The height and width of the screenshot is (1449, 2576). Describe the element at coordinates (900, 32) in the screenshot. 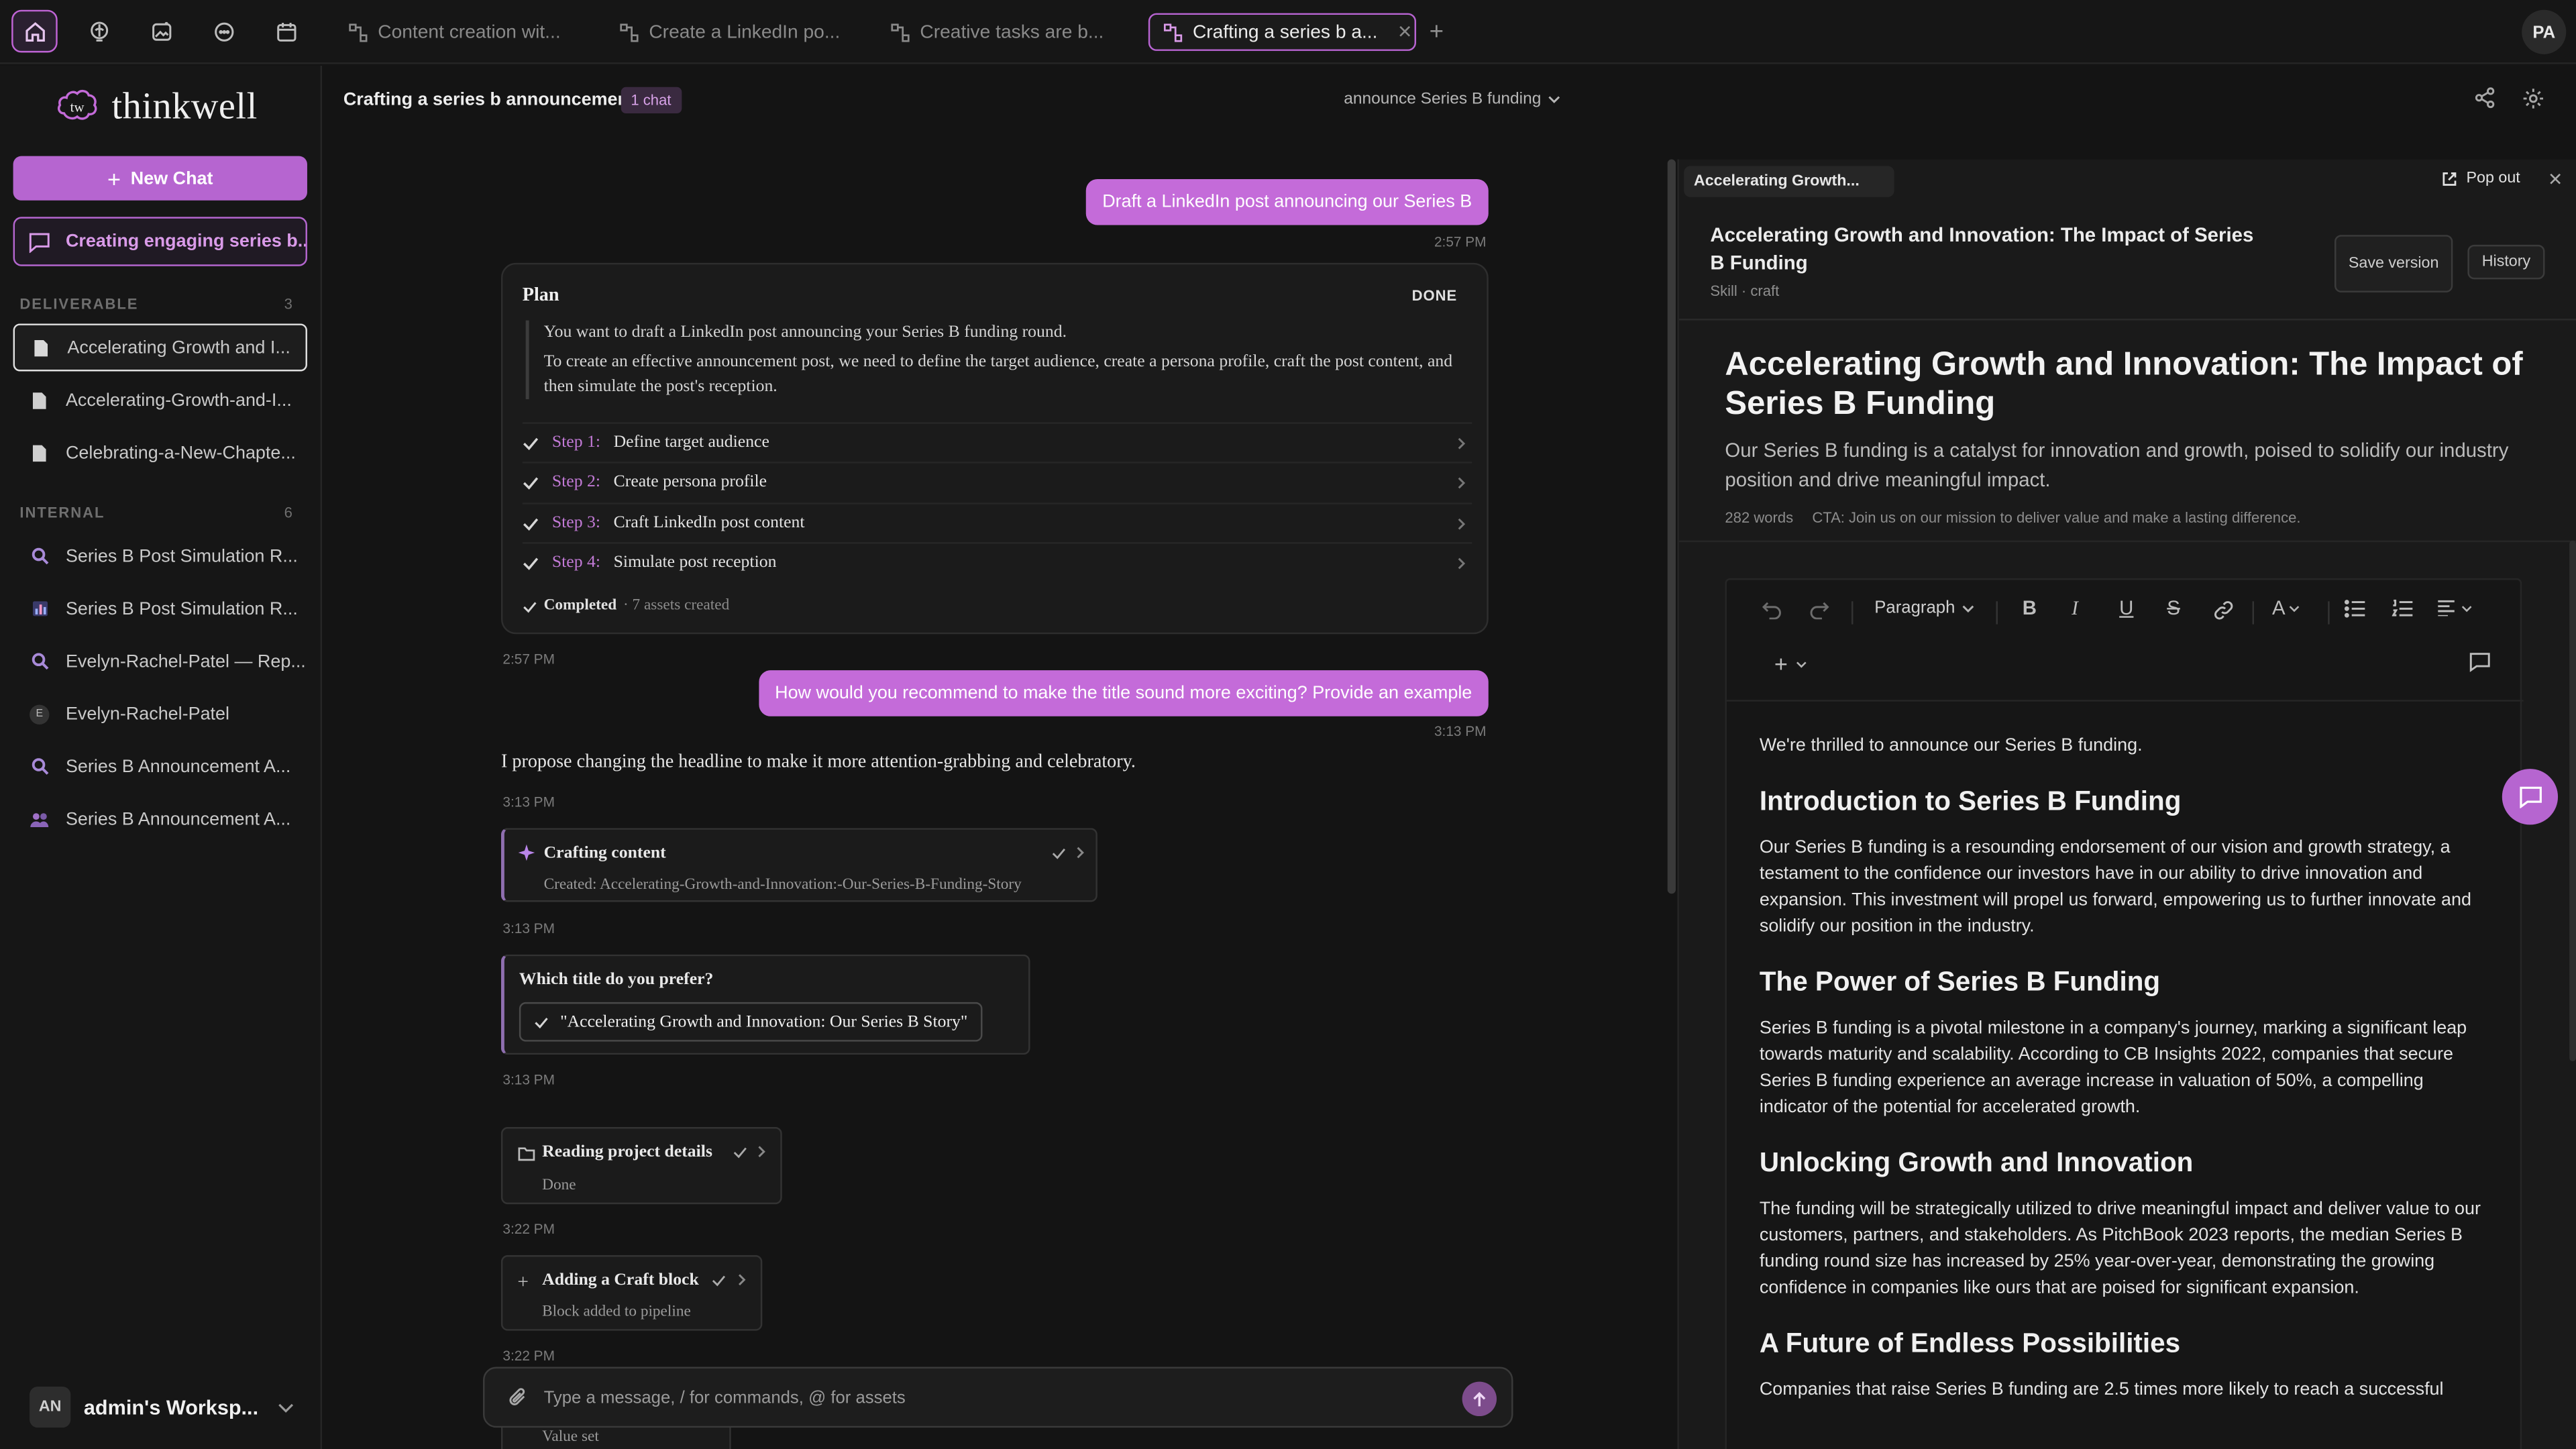

I see `workflow-icon` at that location.